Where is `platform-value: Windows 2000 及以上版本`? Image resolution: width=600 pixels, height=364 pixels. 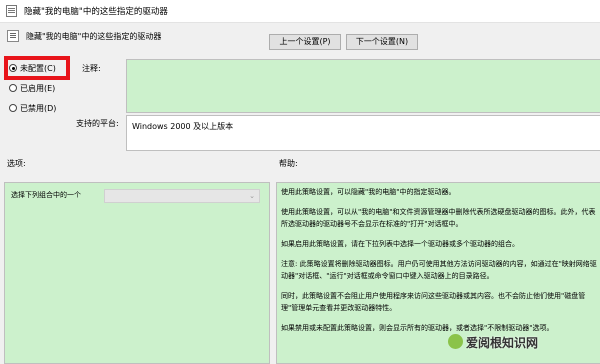
platform-value: Windows 2000 及以上版本 is located at coordinates (183, 126).